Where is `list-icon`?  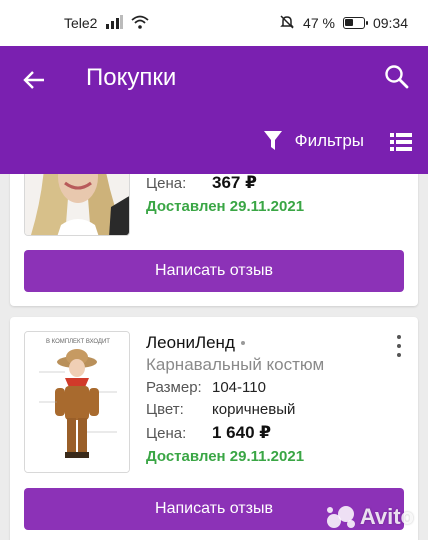
list-icon is located at coordinates (401, 142).